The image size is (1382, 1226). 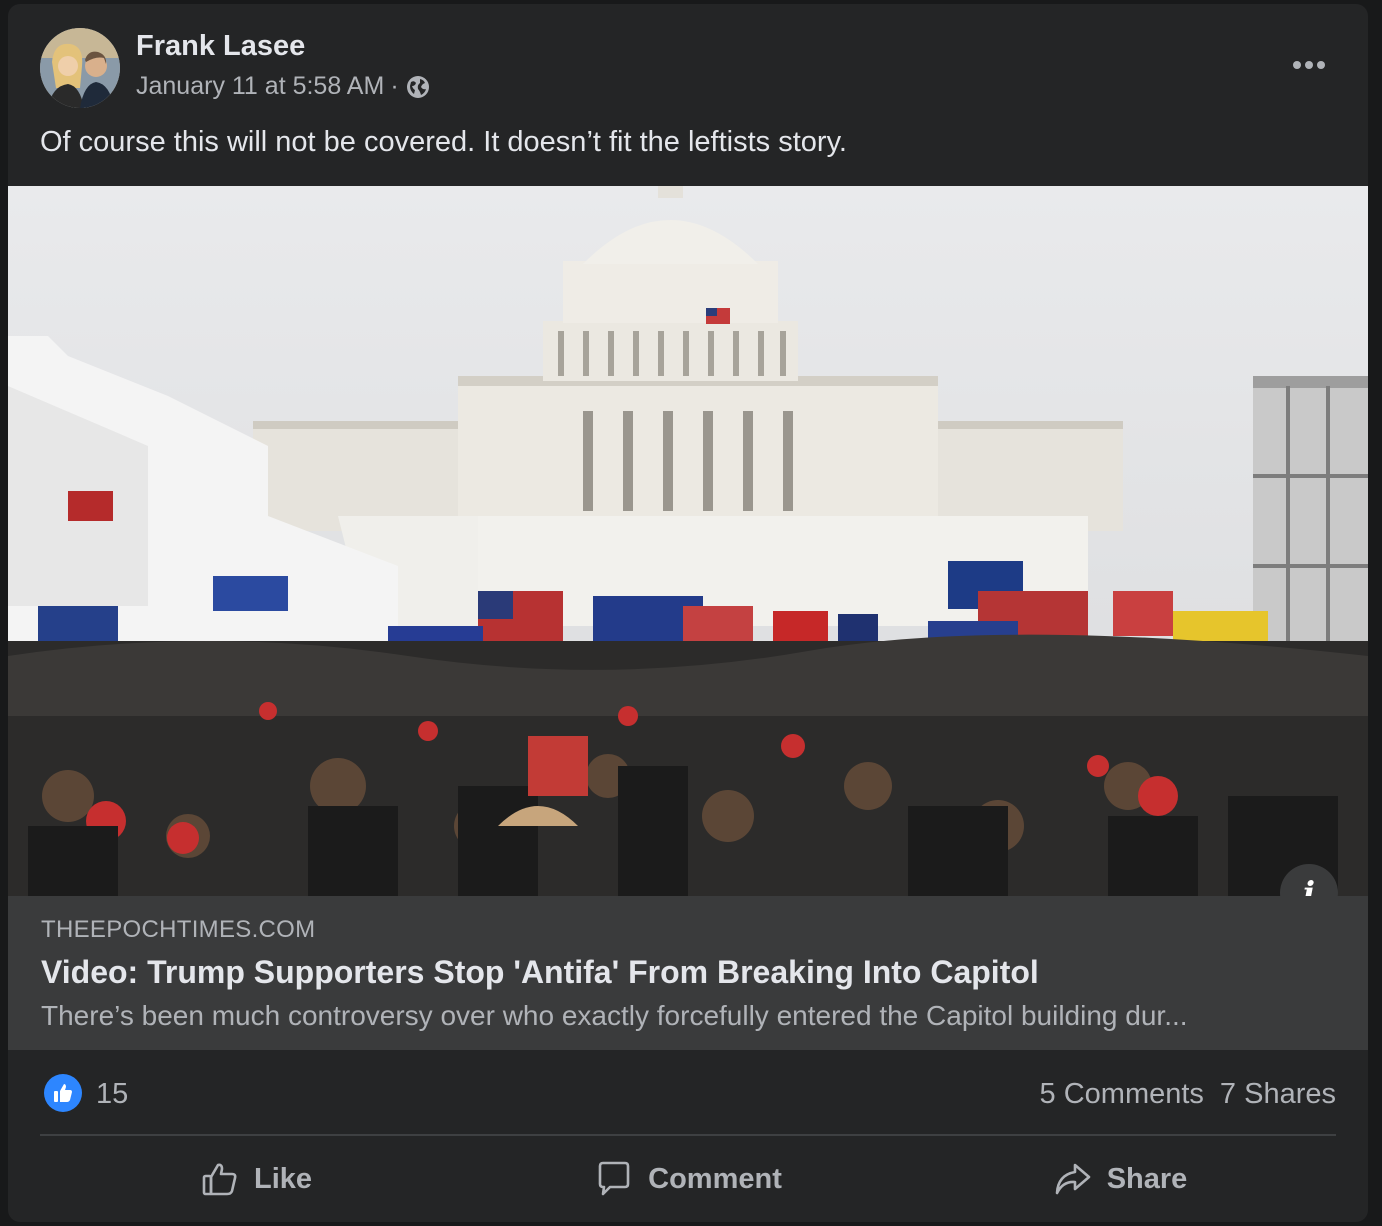 What do you see at coordinates (1072, 1179) in the screenshot?
I see `share-arrow-icon` at bounding box center [1072, 1179].